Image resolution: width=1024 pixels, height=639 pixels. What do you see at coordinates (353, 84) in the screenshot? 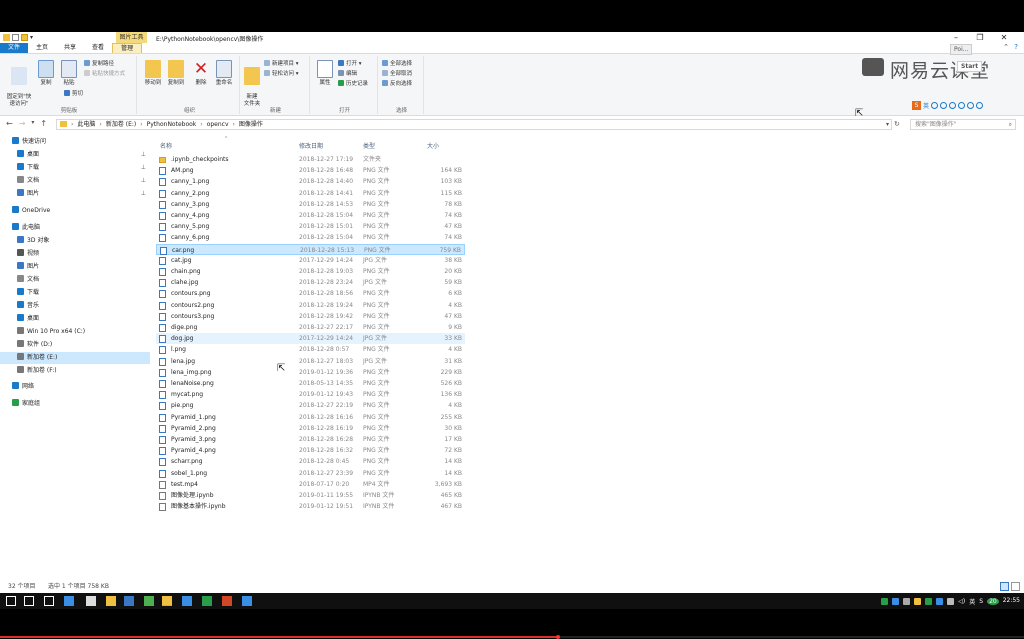
I see `history-button: 历史记录` at bounding box center [353, 84].